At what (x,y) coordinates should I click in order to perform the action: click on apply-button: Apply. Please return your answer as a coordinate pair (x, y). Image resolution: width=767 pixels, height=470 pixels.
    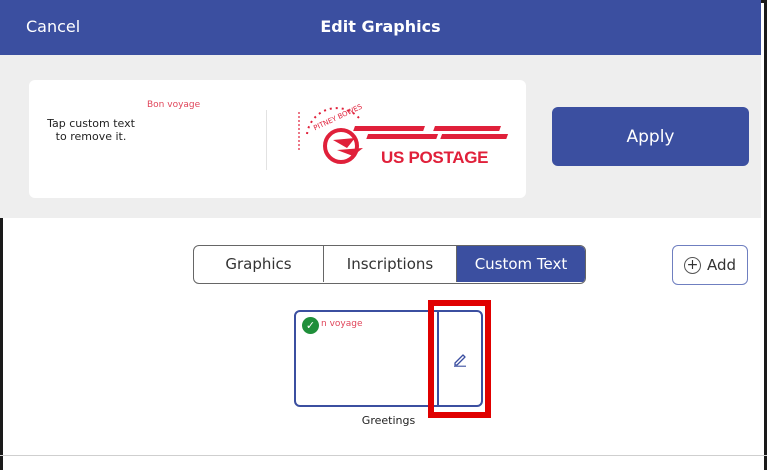
    Looking at the image, I should click on (650, 136).